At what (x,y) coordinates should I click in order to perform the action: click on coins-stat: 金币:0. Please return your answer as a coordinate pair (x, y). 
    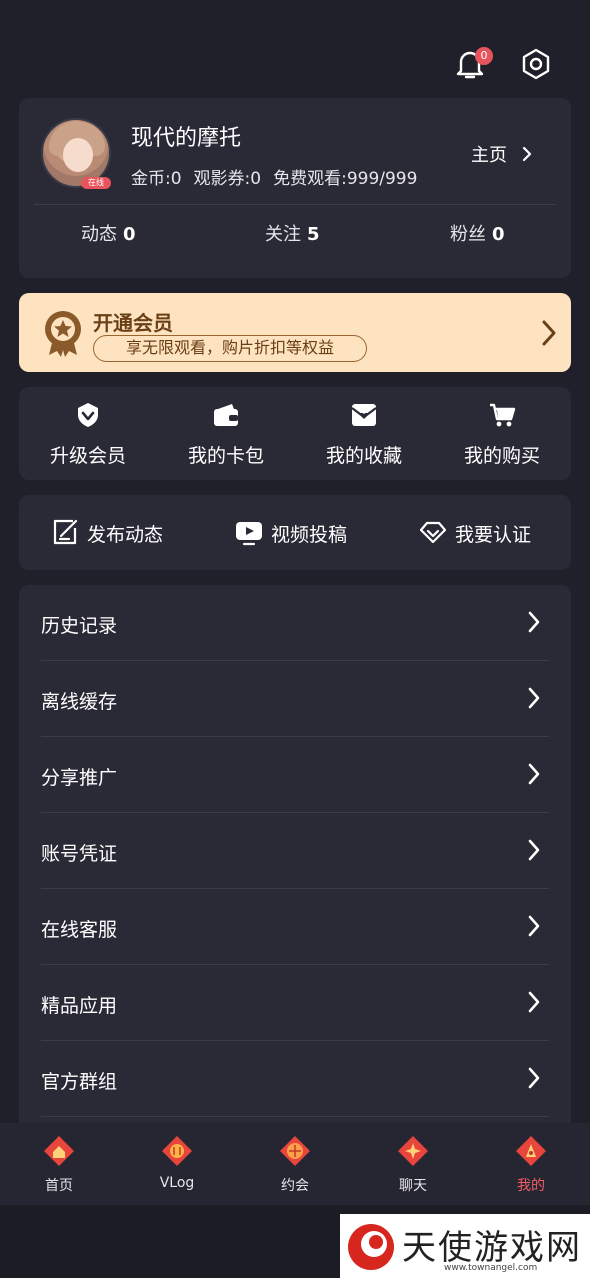
    Looking at the image, I should click on (156, 179).